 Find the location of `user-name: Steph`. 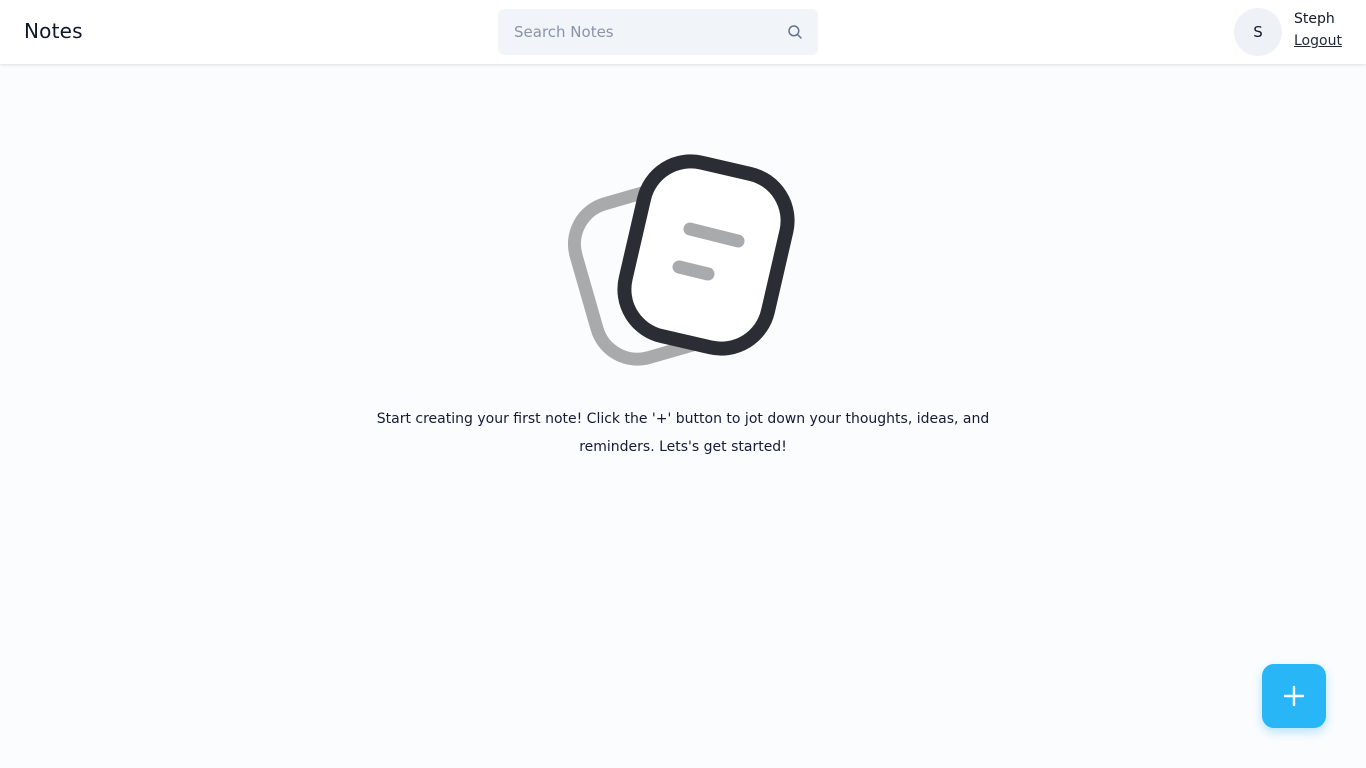

user-name: Steph is located at coordinates (1314, 19).